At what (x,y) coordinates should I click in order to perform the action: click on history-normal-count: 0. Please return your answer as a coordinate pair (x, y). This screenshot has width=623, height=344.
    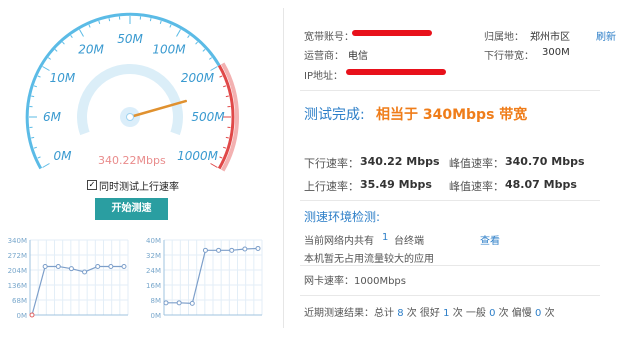
    Looking at the image, I should click on (492, 313).